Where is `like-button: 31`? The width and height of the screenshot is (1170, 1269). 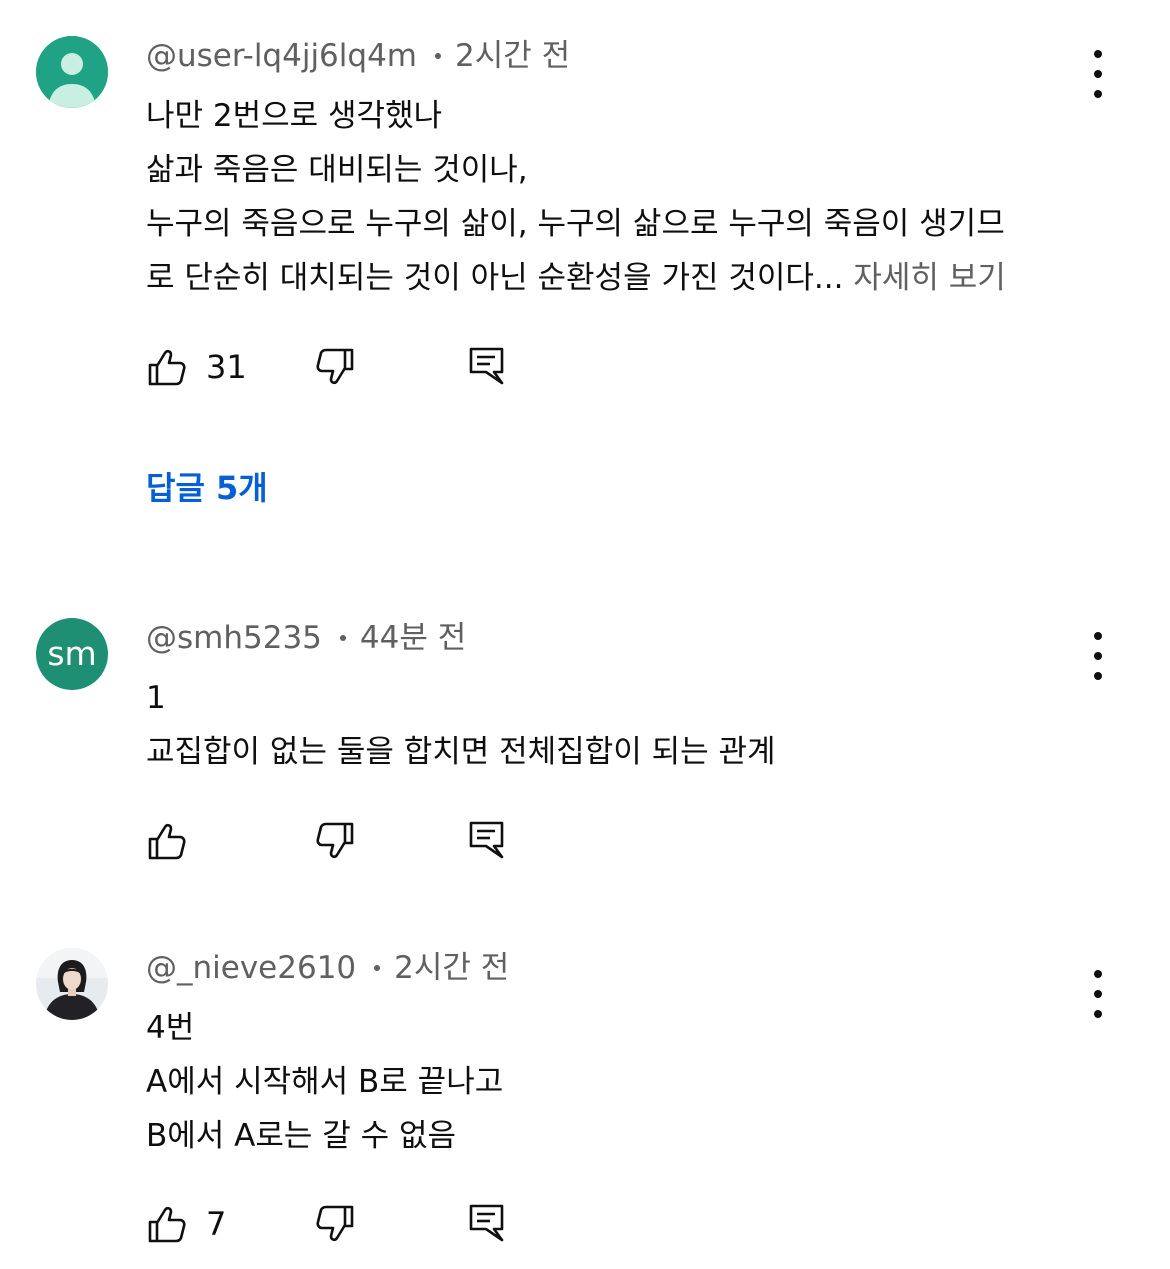
like-button: 31 is located at coordinates (196, 367).